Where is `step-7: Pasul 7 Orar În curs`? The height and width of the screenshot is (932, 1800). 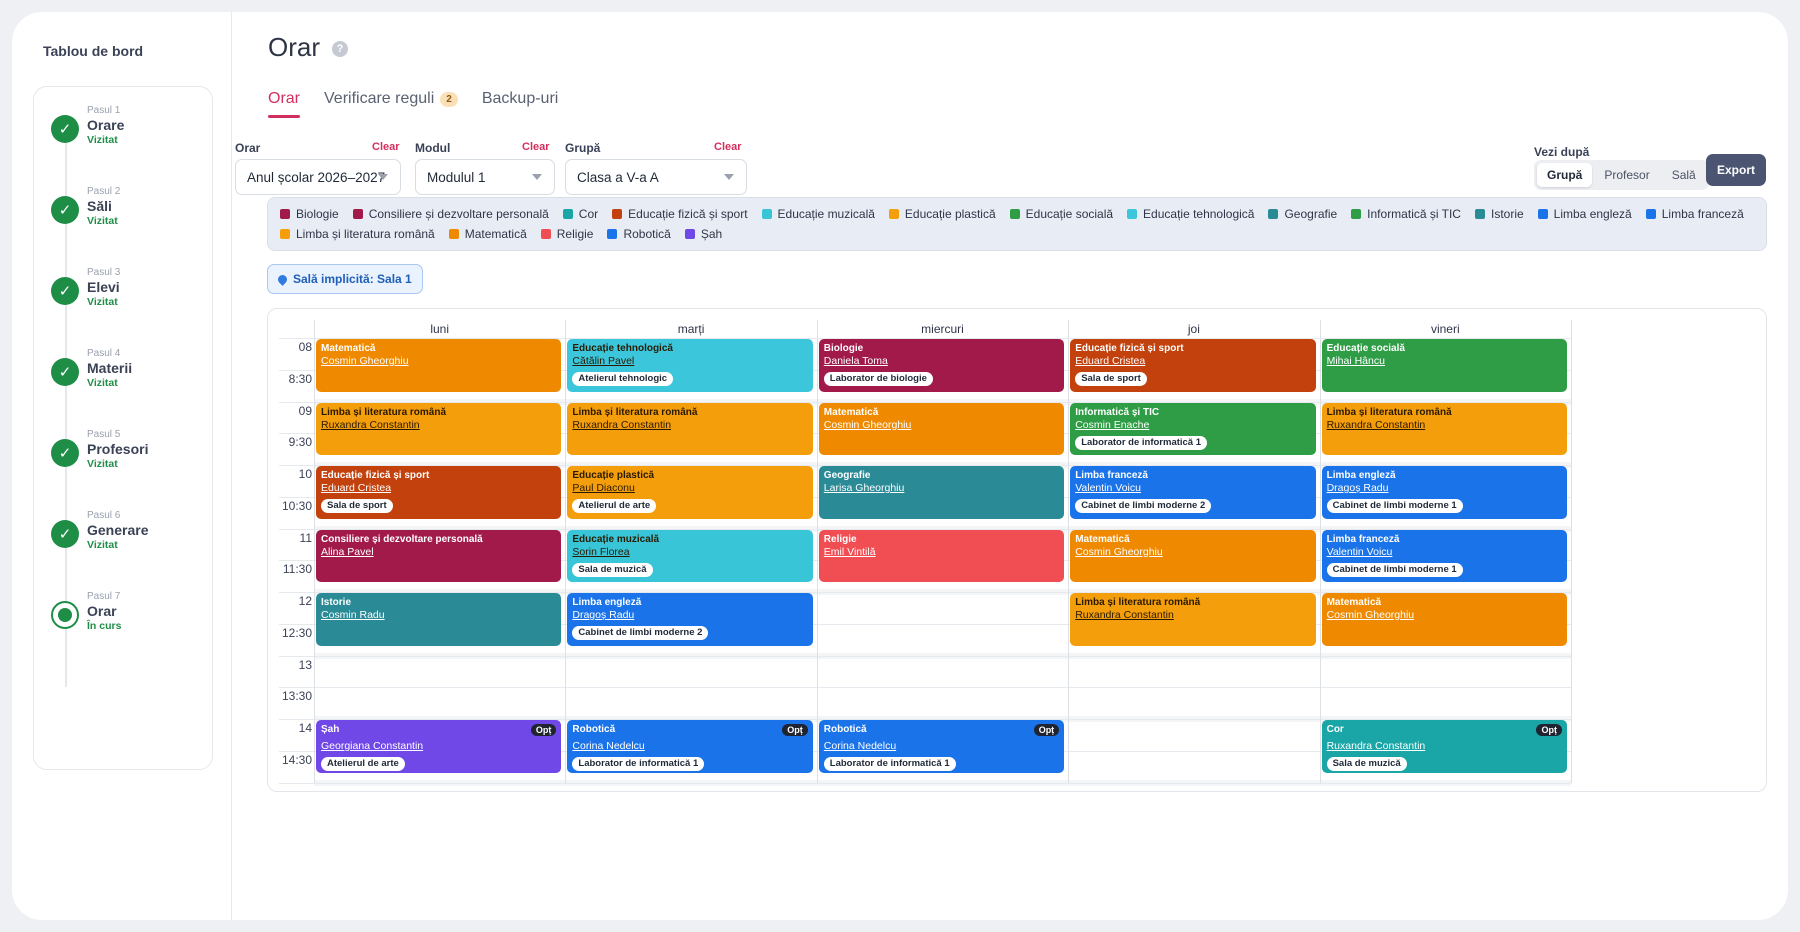 step-7: Pasul 7 Orar În curs is located at coordinates (124, 615).